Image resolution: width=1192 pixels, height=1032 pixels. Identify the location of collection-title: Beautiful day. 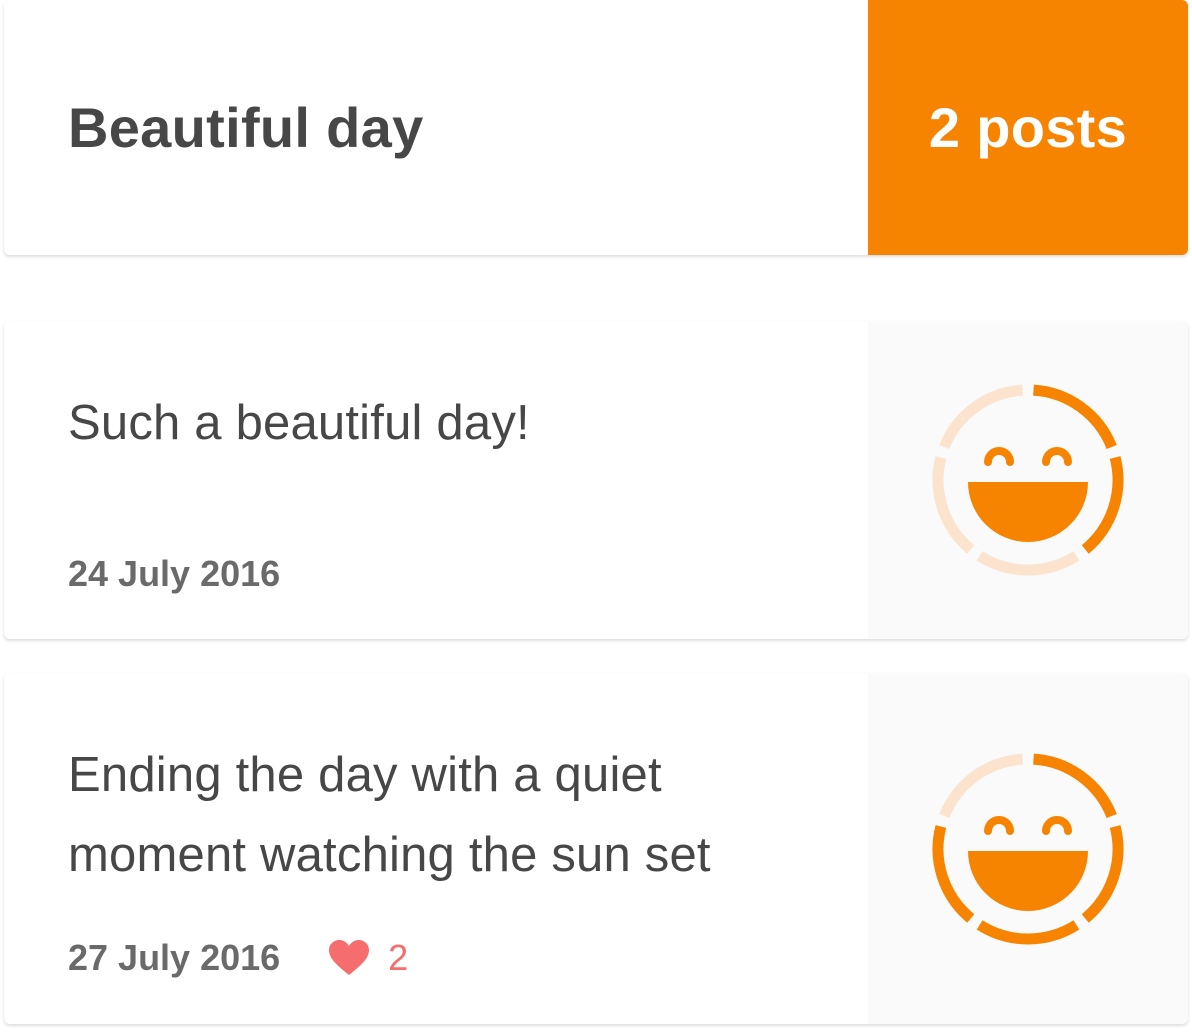
(246, 127).